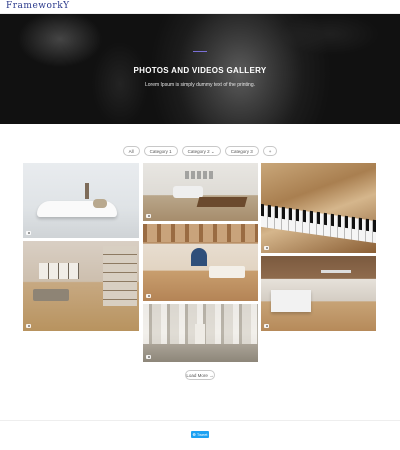 This screenshot has width=400, height=450. Describe the element at coordinates (160, 151) in the screenshot. I see `filter-category-1-button: Category 1` at that location.